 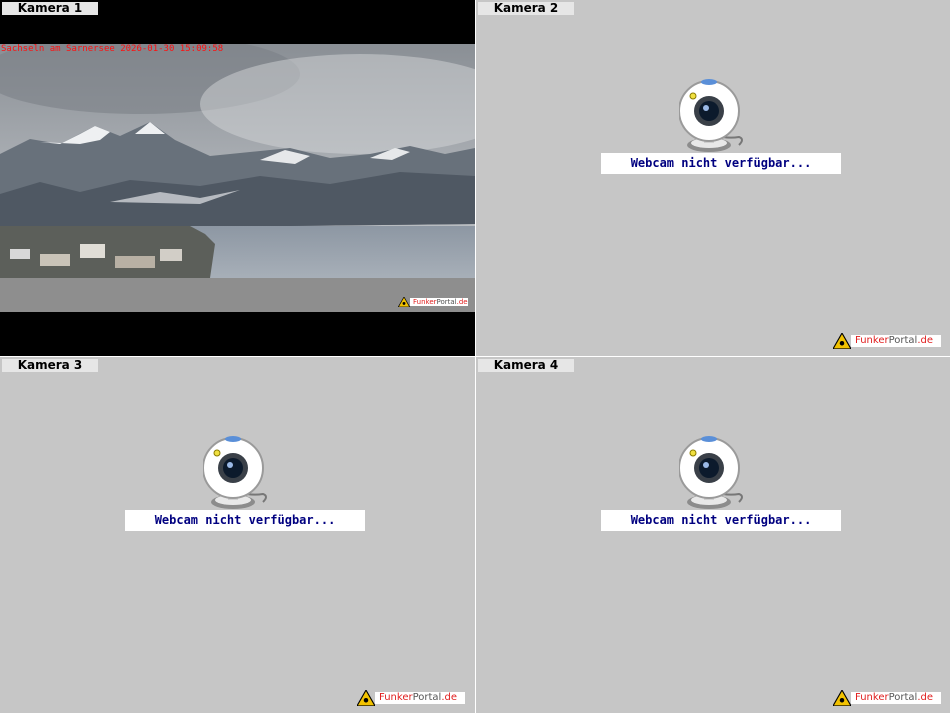 I want to click on camera-4-brand-logo: FunkerPortal.de, so click(x=887, y=698).